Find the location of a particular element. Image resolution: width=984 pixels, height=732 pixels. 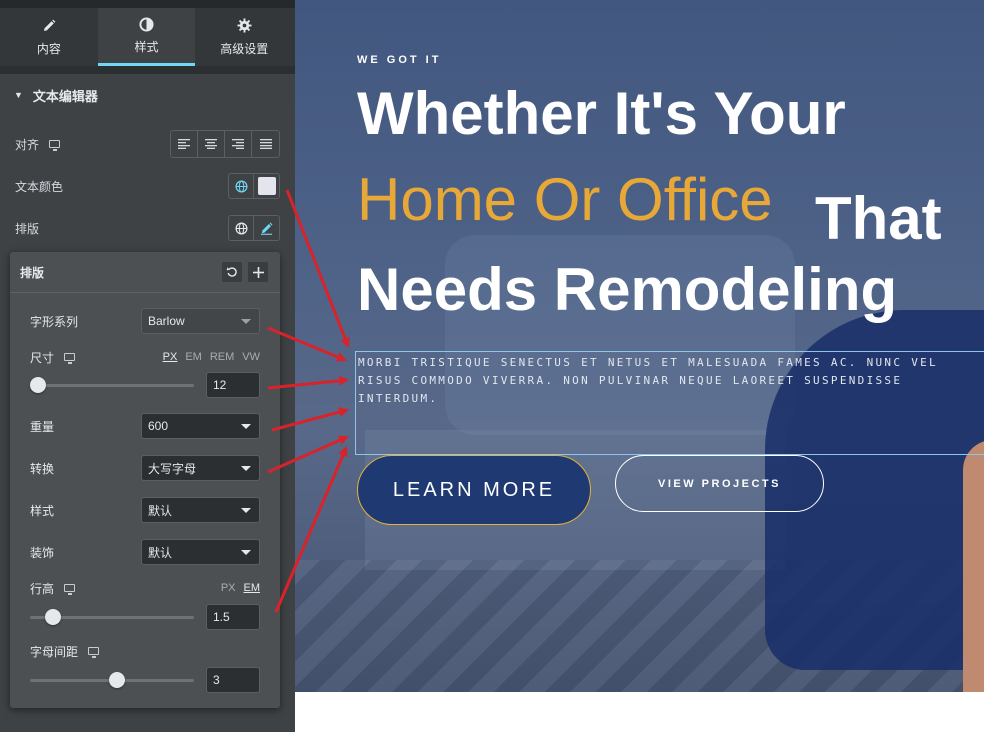

line-height-slider-handle is located at coordinates (53, 616).